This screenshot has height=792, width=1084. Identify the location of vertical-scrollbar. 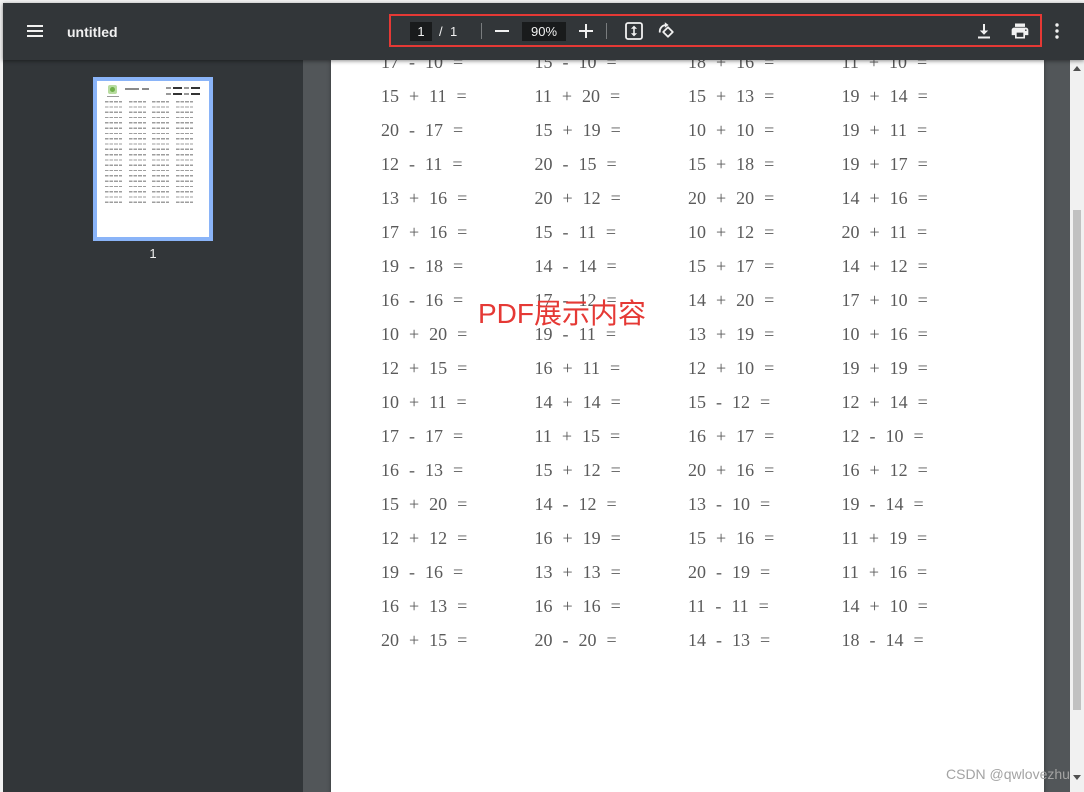
(1077, 426).